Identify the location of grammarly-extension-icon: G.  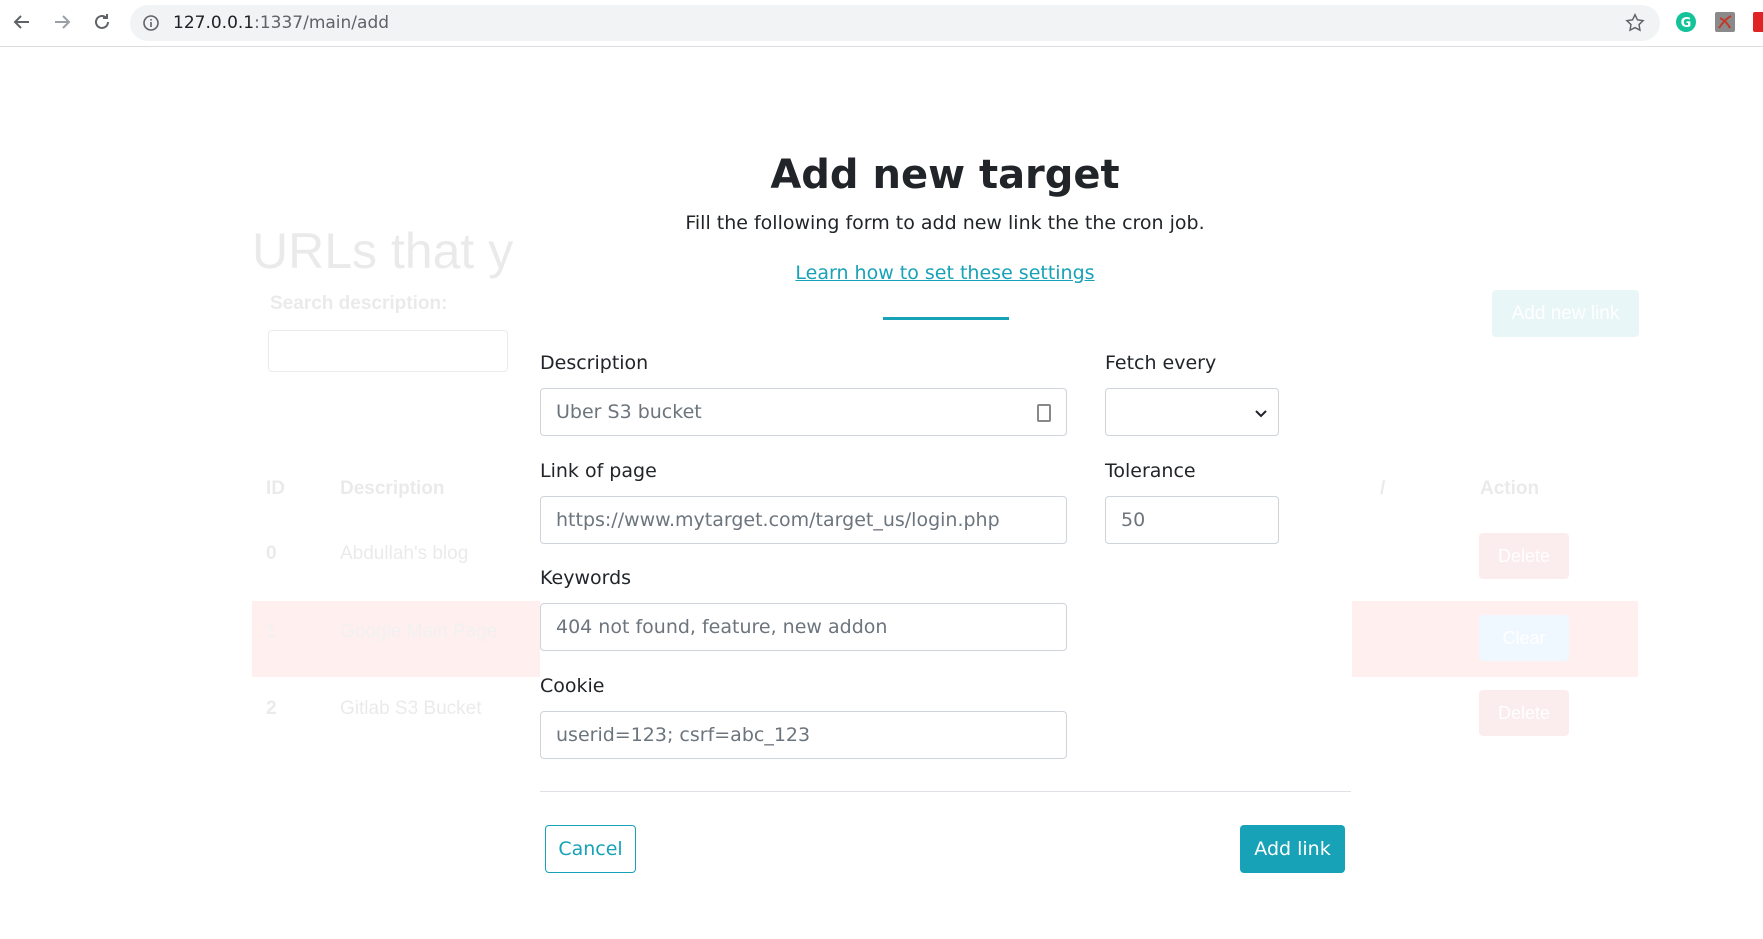
(1686, 22).